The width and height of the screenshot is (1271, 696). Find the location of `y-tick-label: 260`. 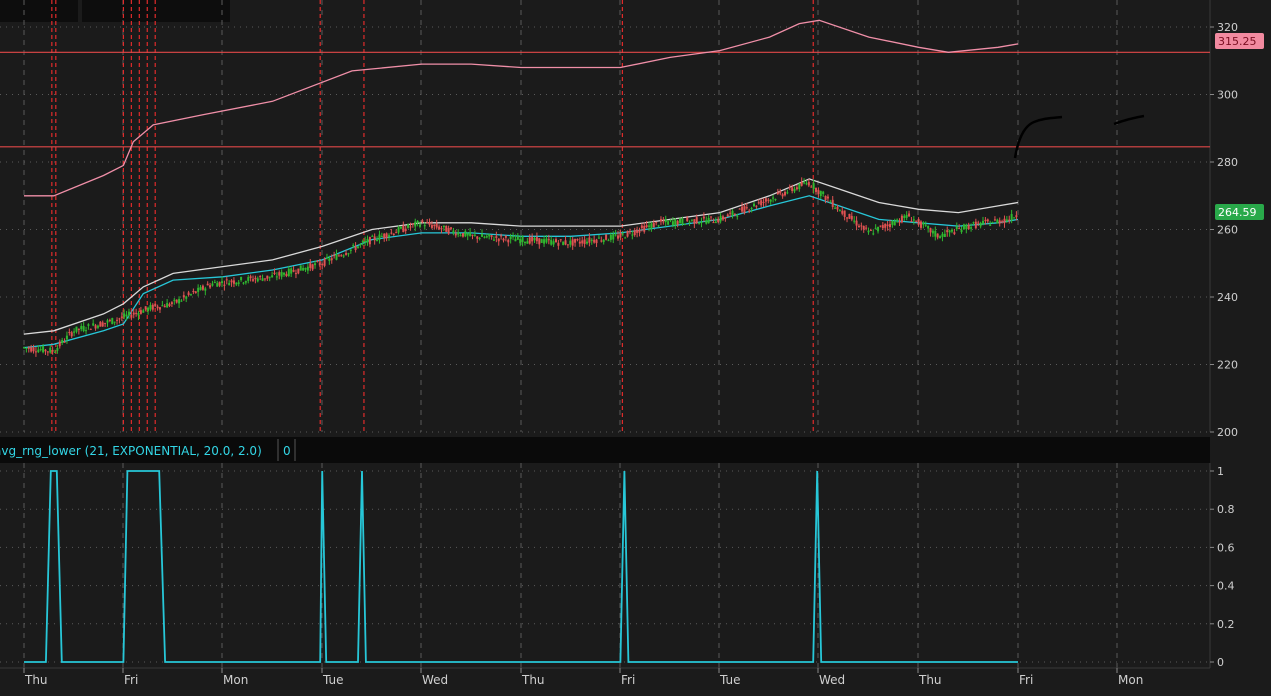

y-tick-label: 260 is located at coordinates (1227, 230).